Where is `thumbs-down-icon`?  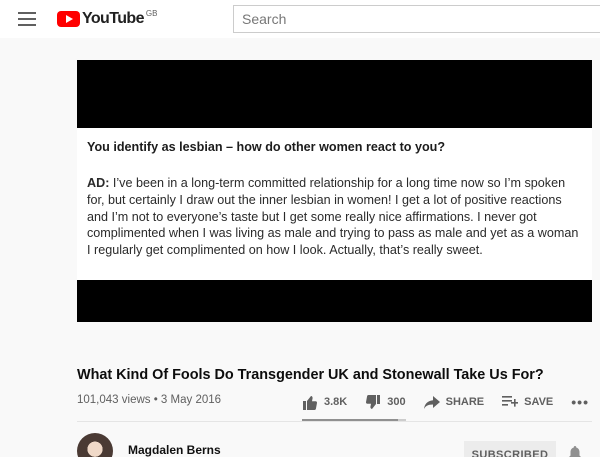
thumbs-down-icon is located at coordinates (373, 401).